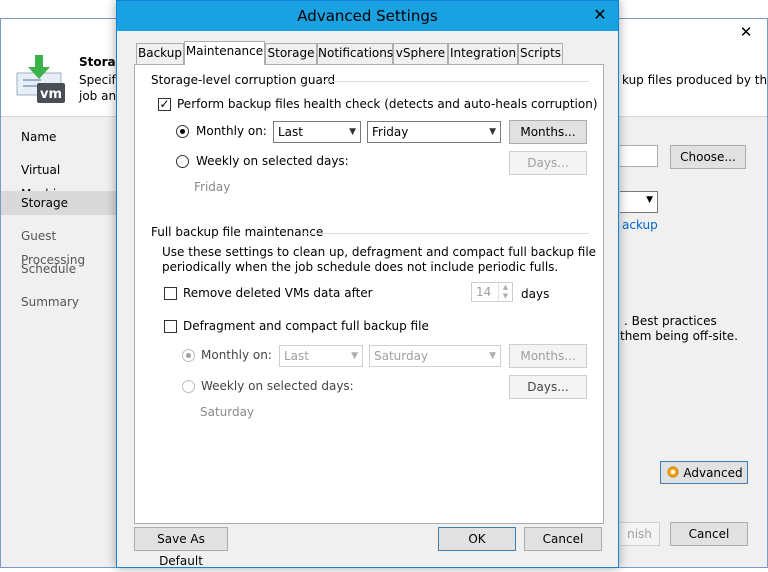  I want to click on defrag-monthly-radio, so click(188, 355).